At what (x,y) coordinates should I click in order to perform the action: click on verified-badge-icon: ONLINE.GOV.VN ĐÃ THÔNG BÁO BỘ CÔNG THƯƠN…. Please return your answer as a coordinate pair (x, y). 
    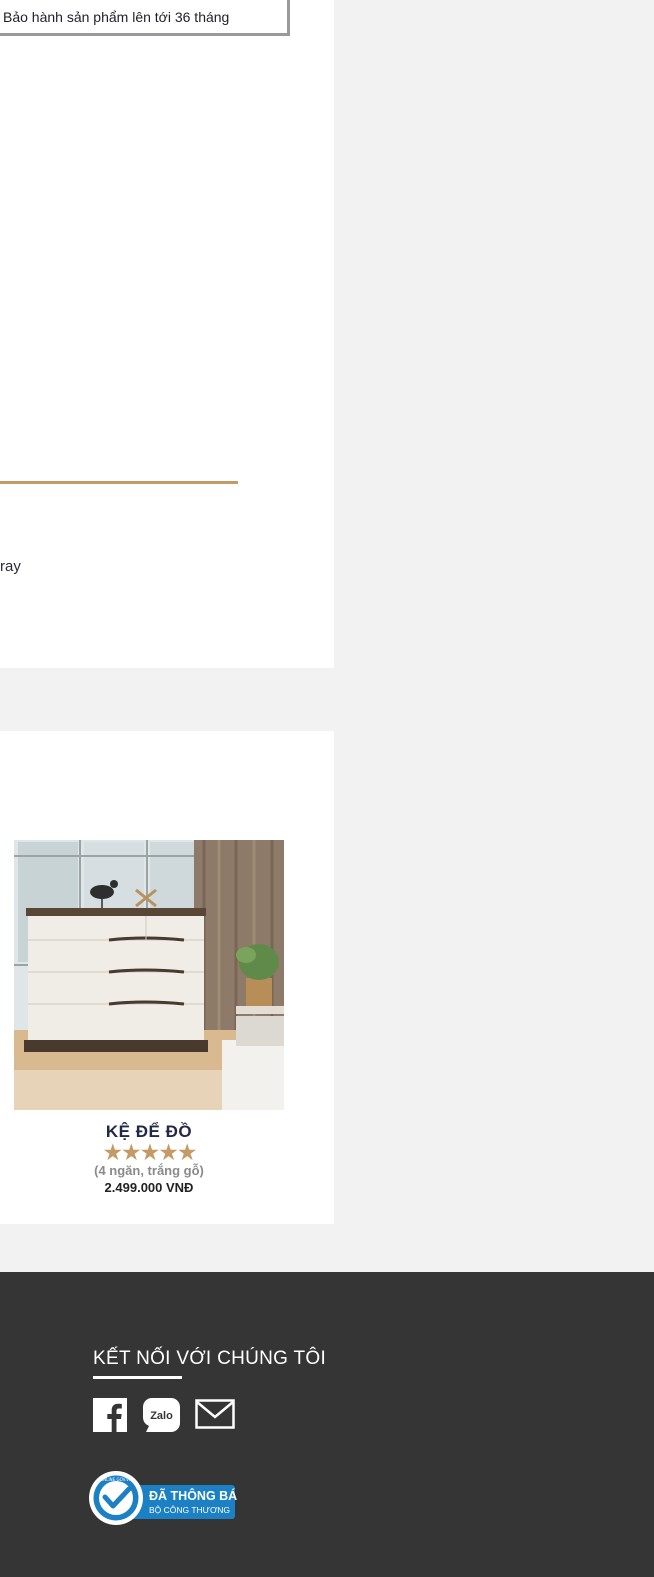
    Looking at the image, I should click on (168, 1498).